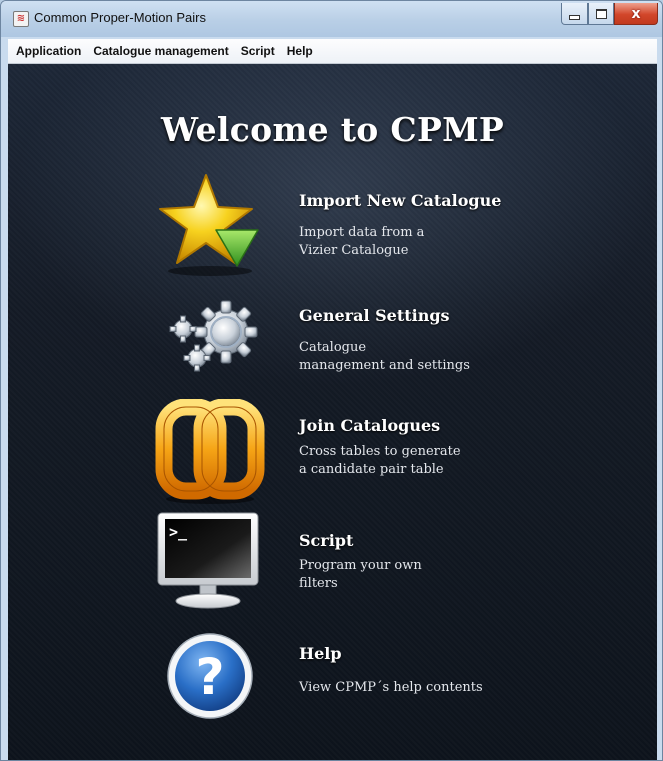  Describe the element at coordinates (210, 453) in the screenshot. I see `join-icon` at that location.